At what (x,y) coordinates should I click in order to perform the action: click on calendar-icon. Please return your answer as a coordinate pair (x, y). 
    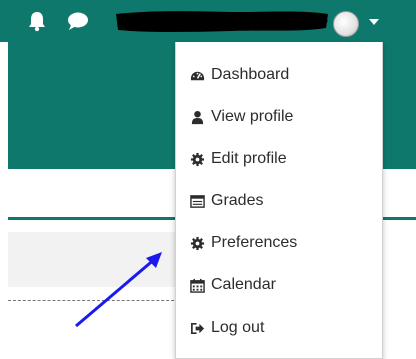
    Looking at the image, I should click on (197, 285).